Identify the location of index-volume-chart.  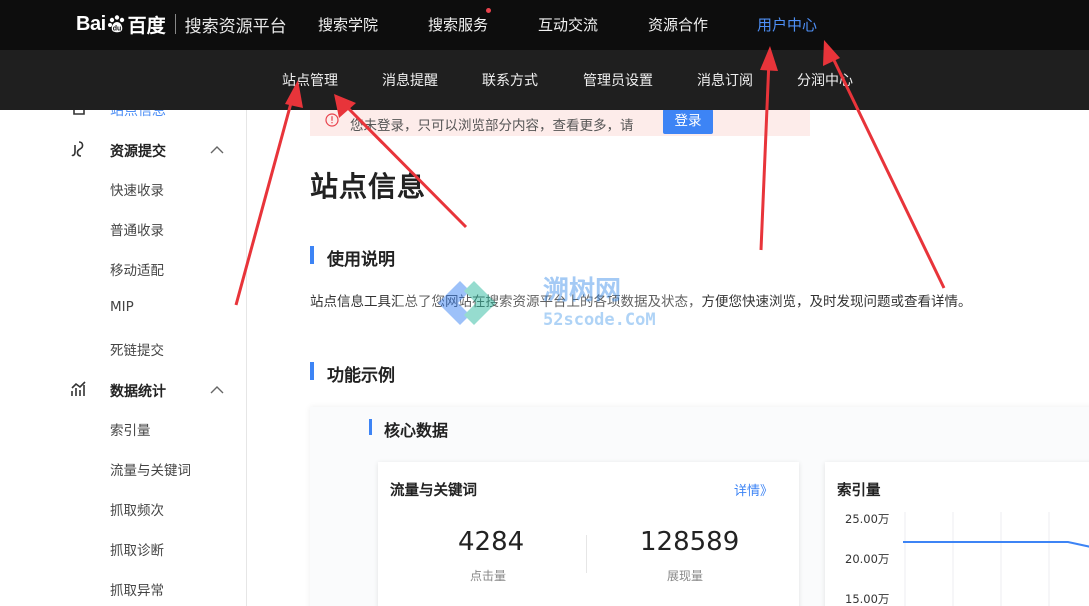
(996, 559).